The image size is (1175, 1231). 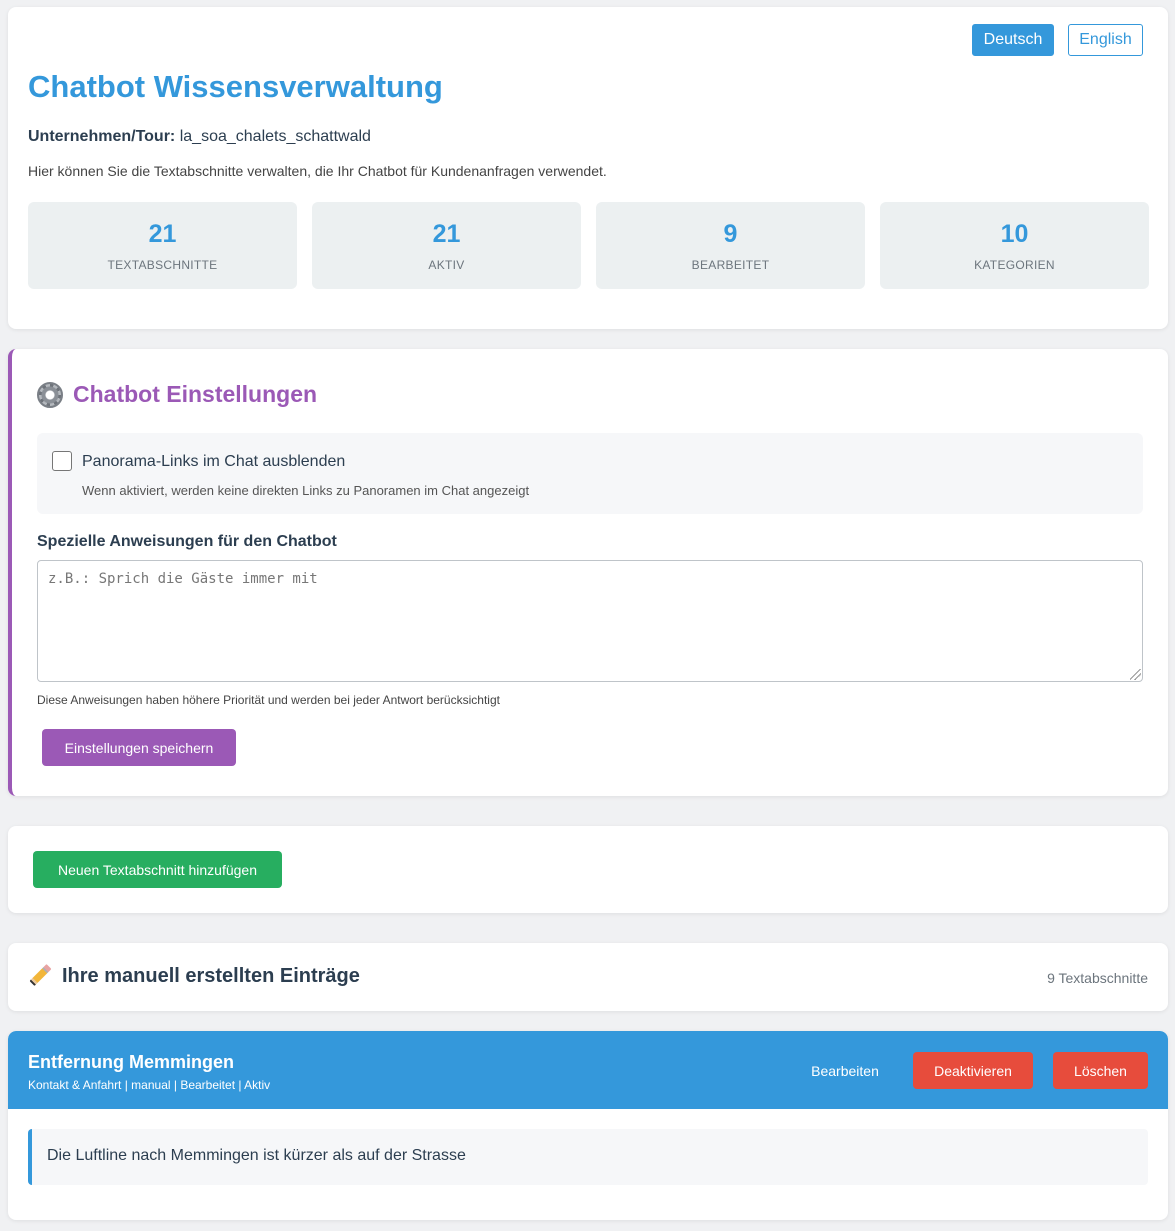 I want to click on delete-button: Löschen, so click(x=1100, y=1070).